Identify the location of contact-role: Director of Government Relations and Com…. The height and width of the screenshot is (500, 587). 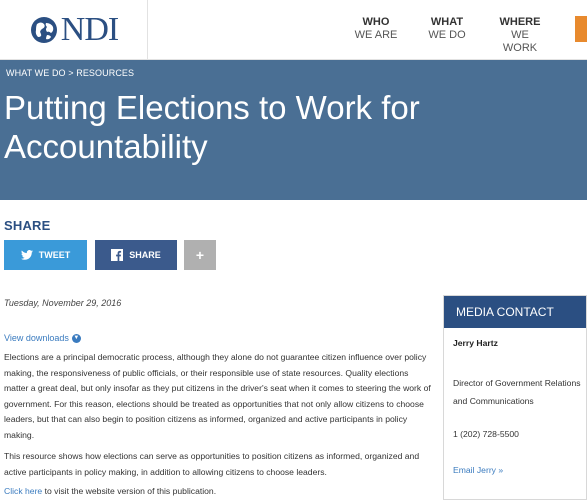
(517, 392).